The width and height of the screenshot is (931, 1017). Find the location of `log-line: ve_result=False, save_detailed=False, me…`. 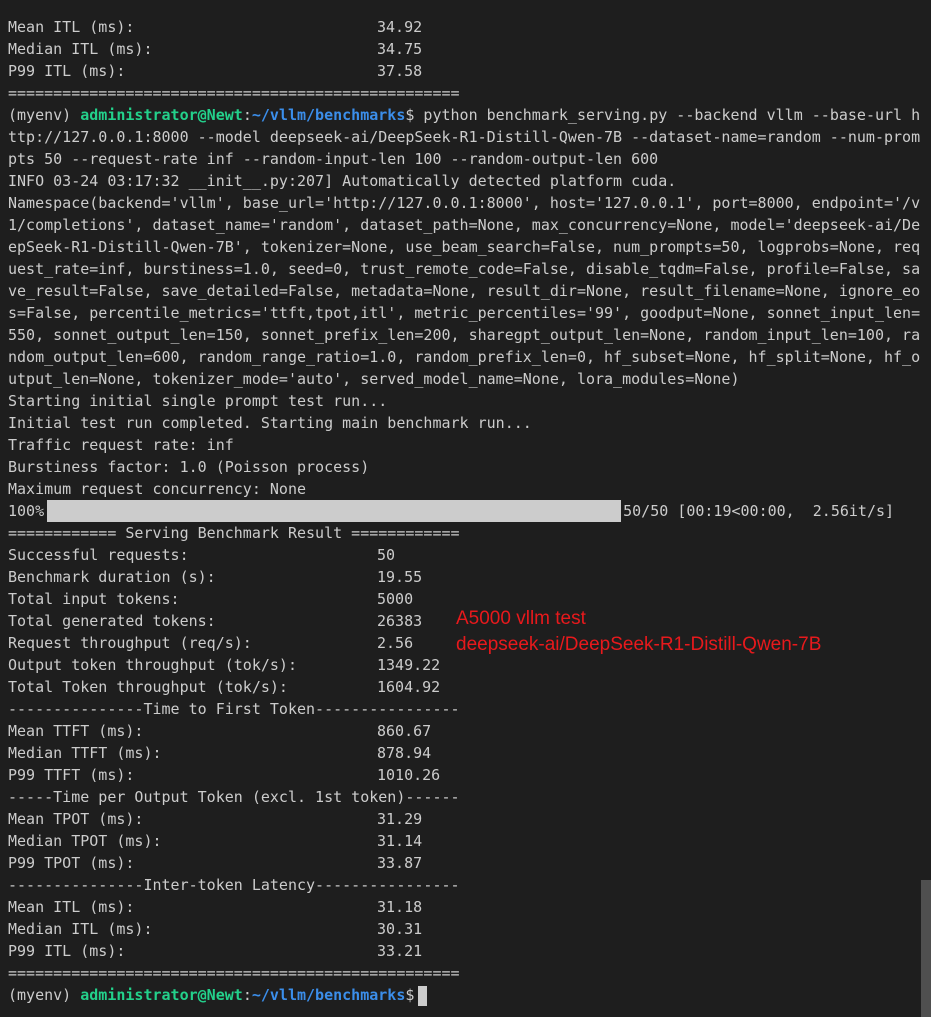

log-line: ve_result=False, save_detailed=False, me… is located at coordinates (464, 291).